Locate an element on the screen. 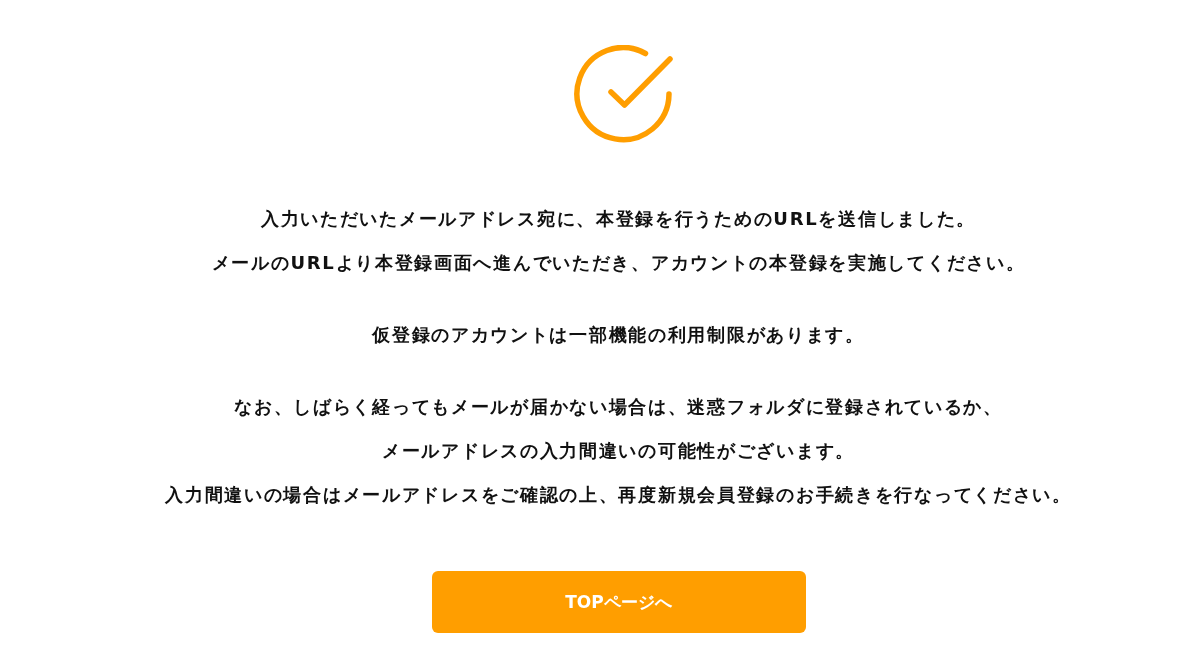 The height and width of the screenshot is (656, 1197). message-text: 入力いただいたメールアドレス宛に、本登録を行うためのURLを送信しました。 is located at coordinates (618, 219).